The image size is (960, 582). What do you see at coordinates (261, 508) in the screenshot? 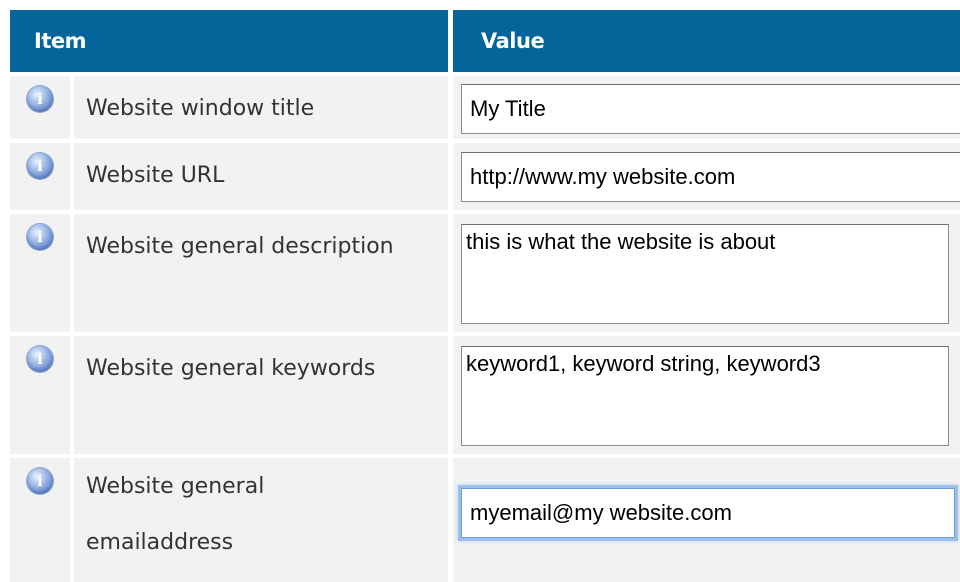
I see `row-label-email: Website general emailaddress` at bounding box center [261, 508].